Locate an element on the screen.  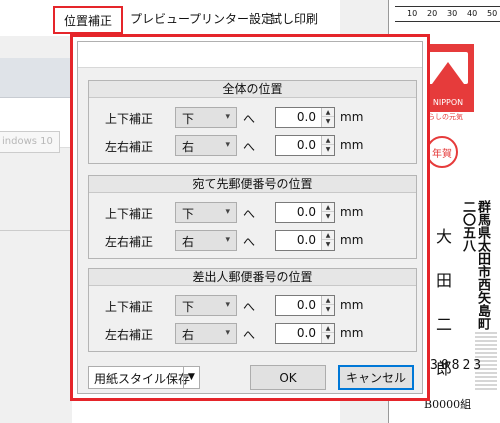
lot-number: B0000組 is located at coordinates (448, 404).